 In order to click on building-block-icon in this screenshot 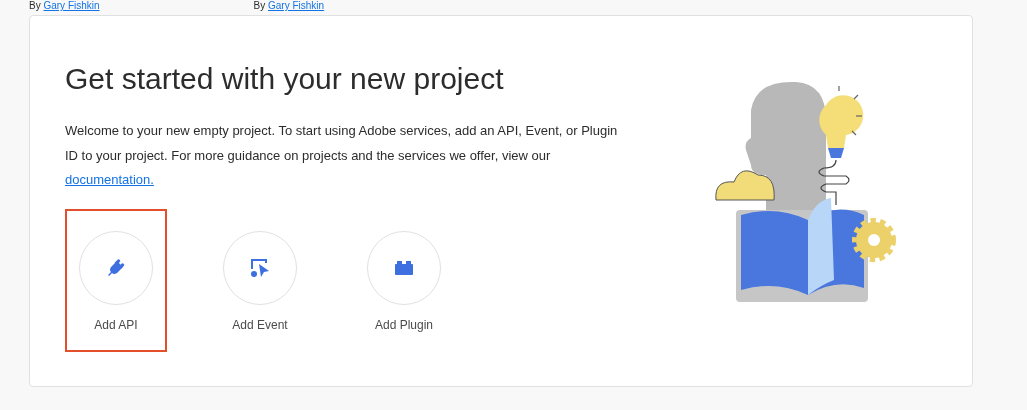, I will do `click(404, 267)`.